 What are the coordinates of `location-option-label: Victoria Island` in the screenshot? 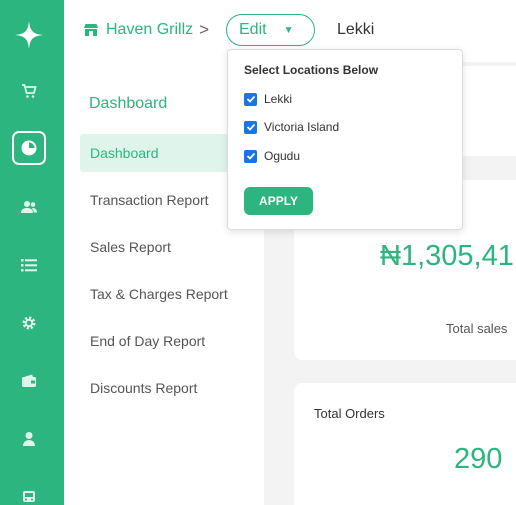 It's located at (302, 127).